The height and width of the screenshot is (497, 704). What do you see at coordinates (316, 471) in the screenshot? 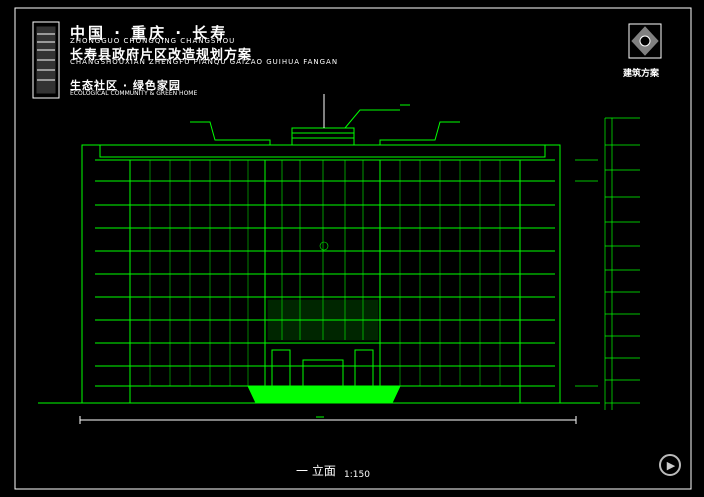
I see `drawing-caption: 一 立面` at bounding box center [316, 471].